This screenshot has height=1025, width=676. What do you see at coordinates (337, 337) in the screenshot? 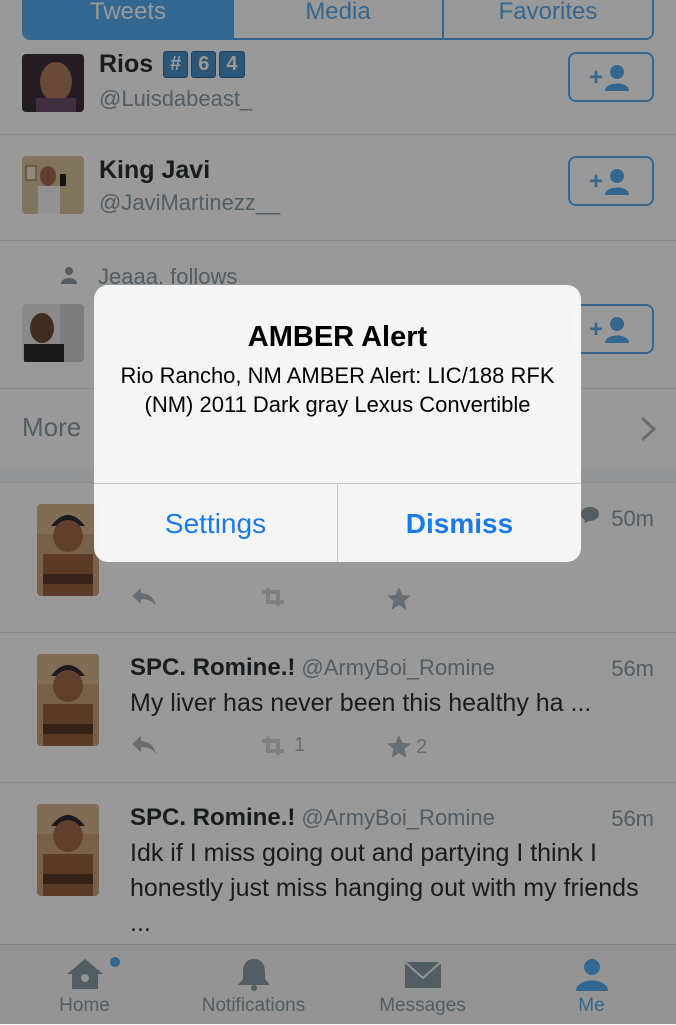
I see `alert-title: AMBER Alert` at bounding box center [337, 337].